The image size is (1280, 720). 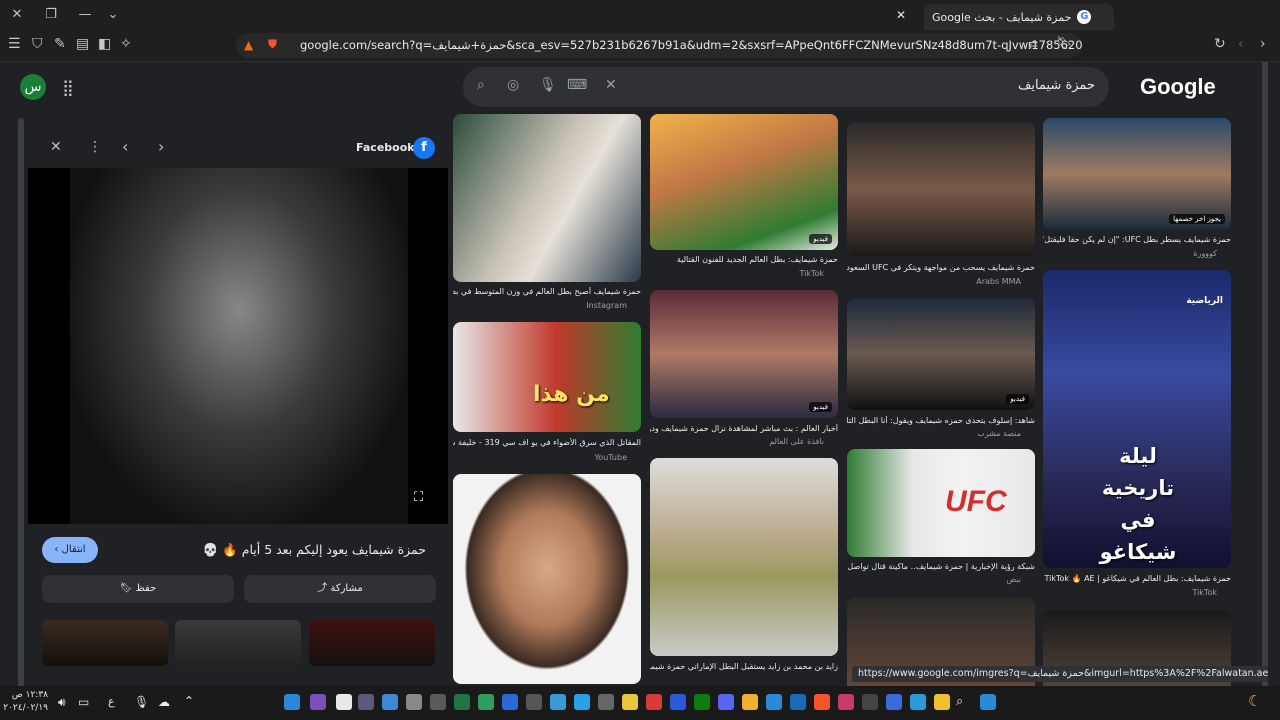 What do you see at coordinates (513, 85) in the screenshot?
I see `lens-icon: ◎` at bounding box center [513, 85].